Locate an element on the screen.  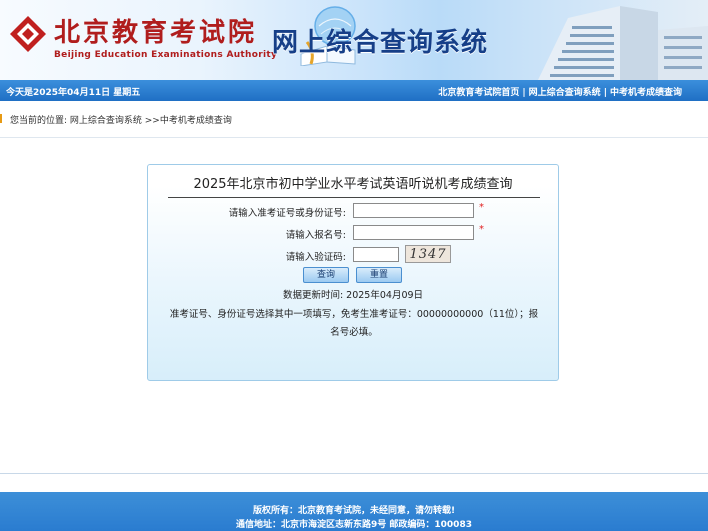
org-name-cn: 北京教育考试院 is located at coordinates (156, 33).